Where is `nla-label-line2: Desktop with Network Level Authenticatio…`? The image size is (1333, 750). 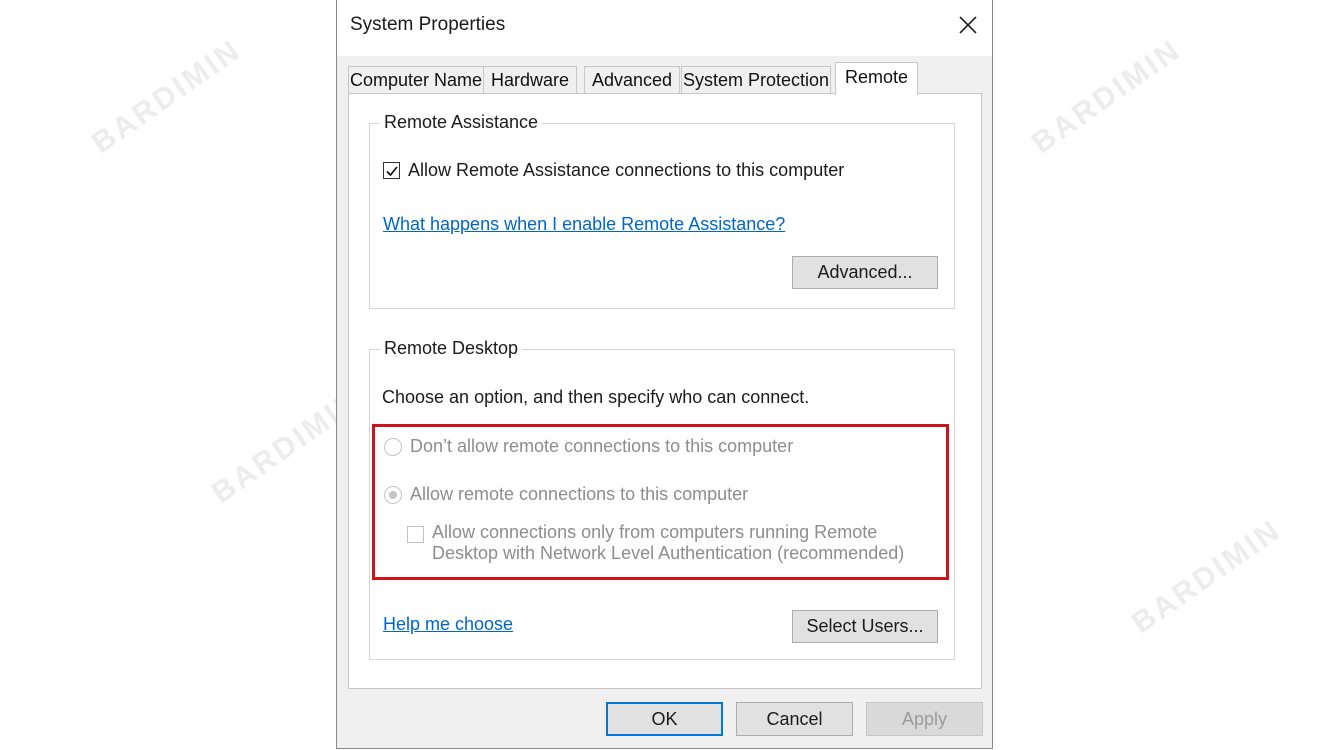
nla-label-line2: Desktop with Network Level Authenticatio… is located at coordinates (668, 553).